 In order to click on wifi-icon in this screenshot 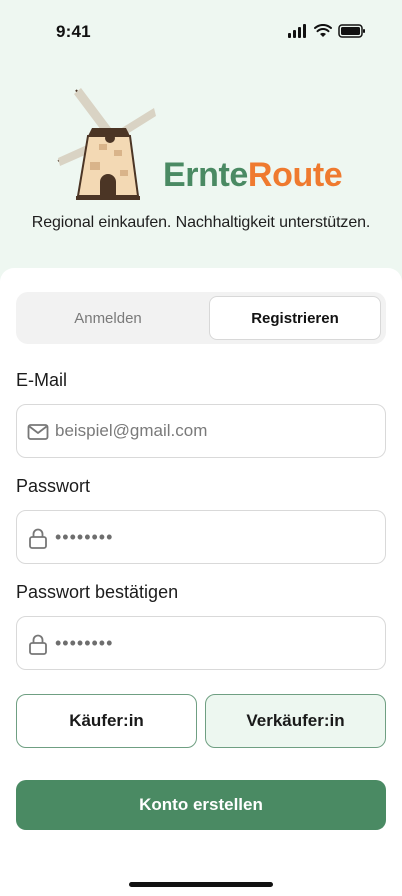, I will do `click(323, 30)`.